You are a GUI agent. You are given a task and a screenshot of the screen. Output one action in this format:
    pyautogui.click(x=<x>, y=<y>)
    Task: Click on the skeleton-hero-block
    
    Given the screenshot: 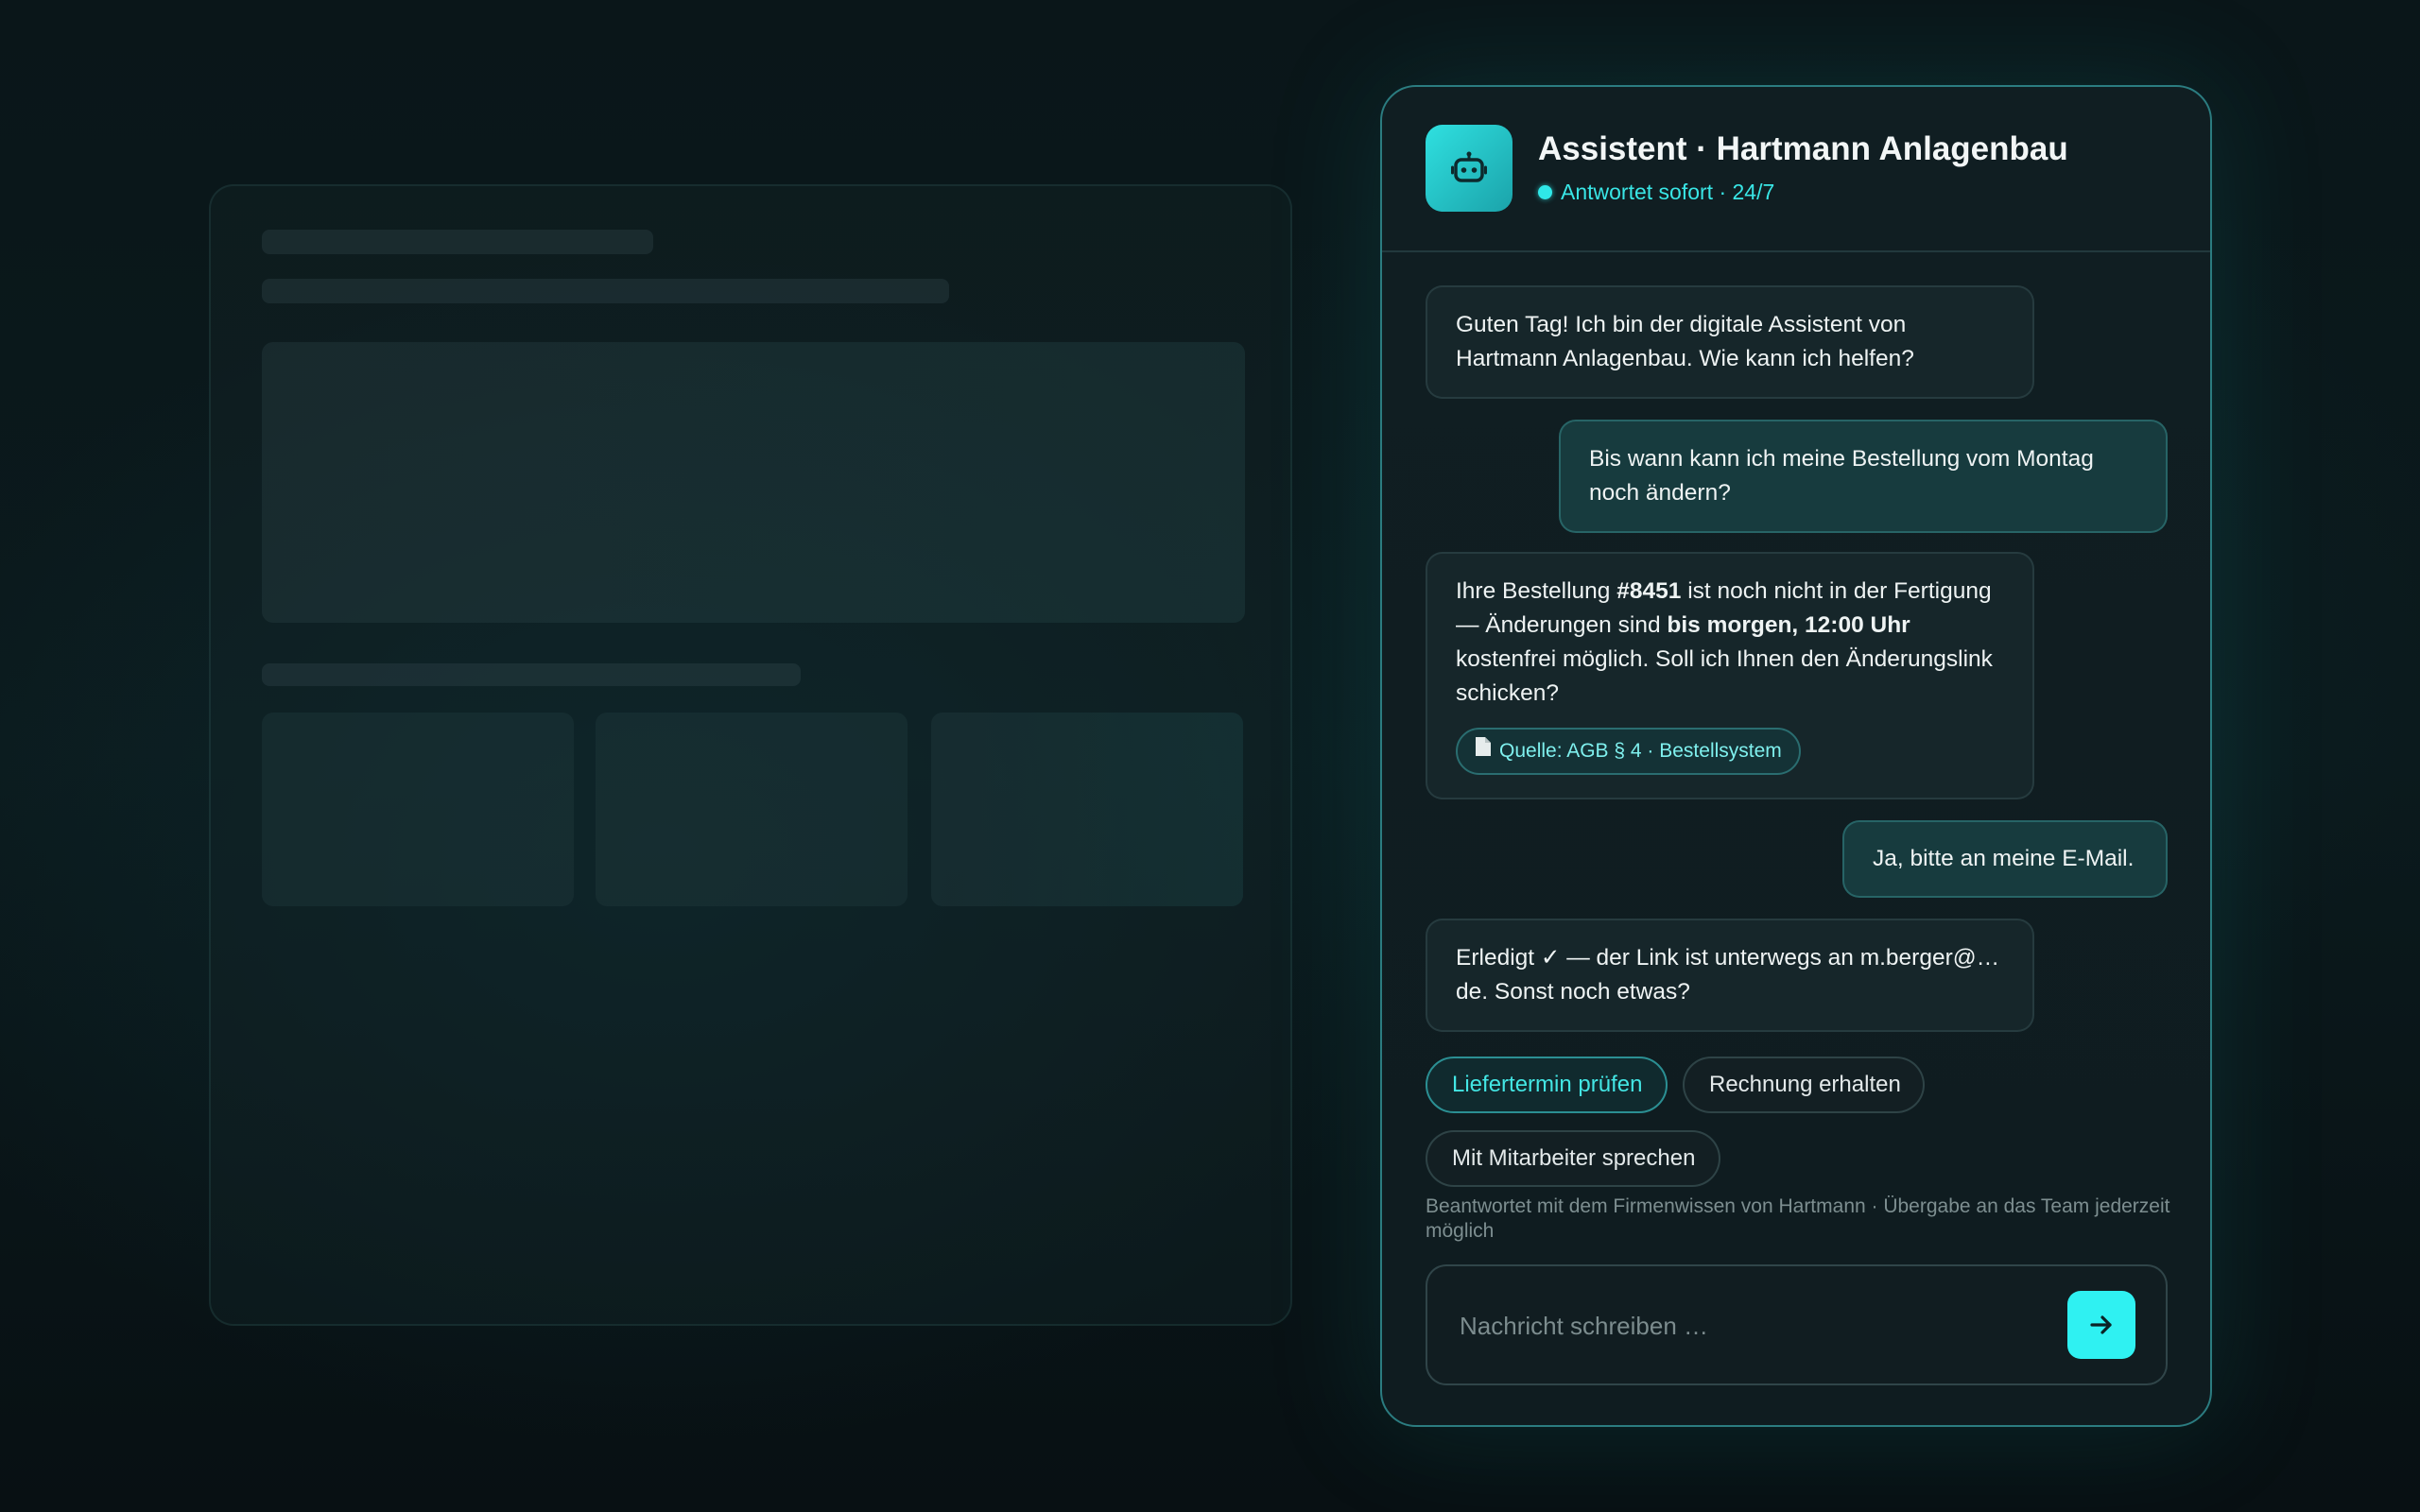 What is the action you would take?
    pyautogui.click(x=753, y=482)
    